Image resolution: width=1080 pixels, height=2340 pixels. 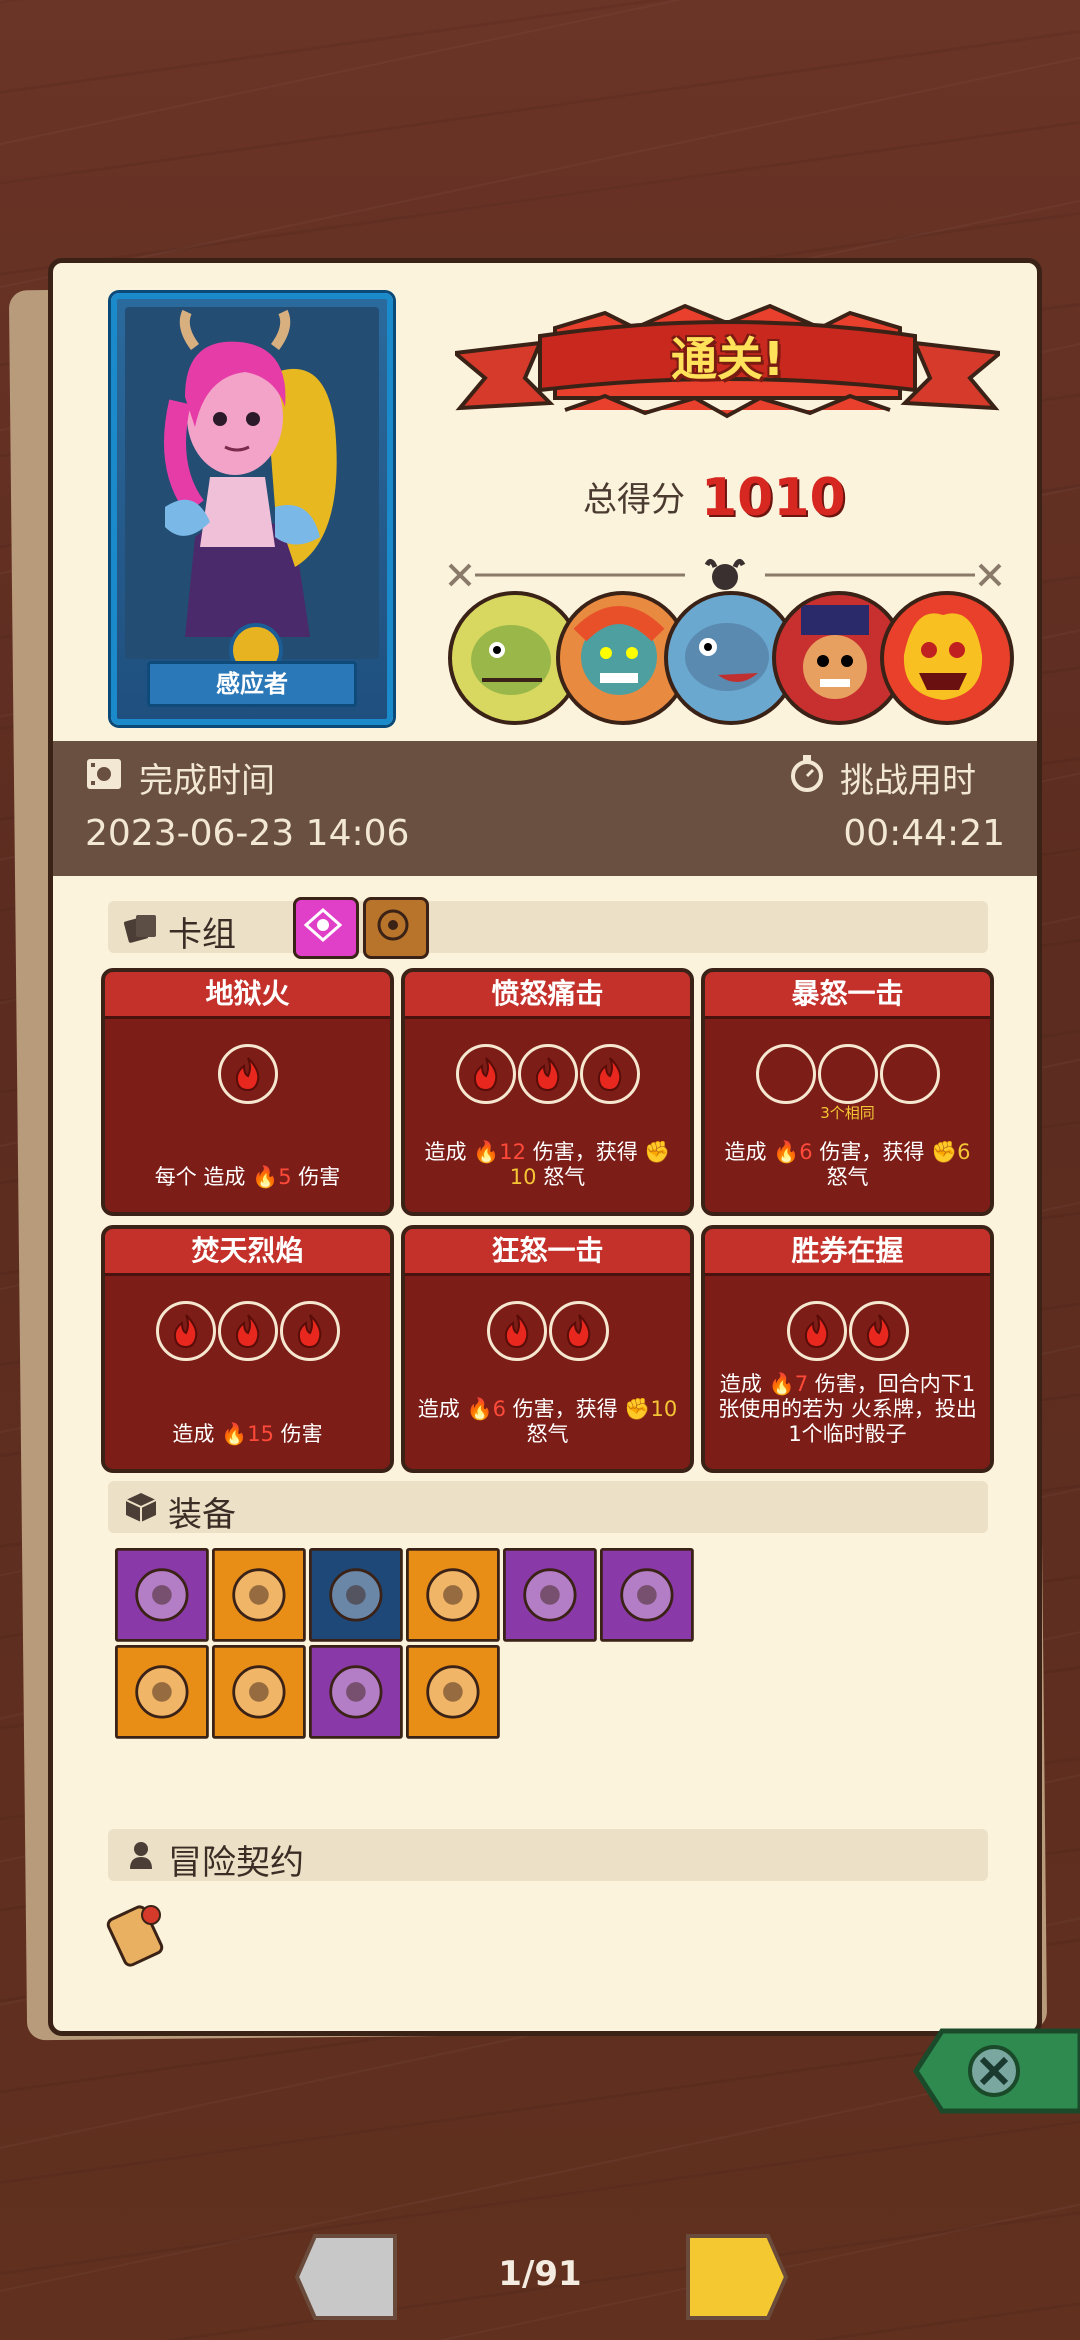 I want to click on description-value: 🔥12, so click(x=500, y=1152).